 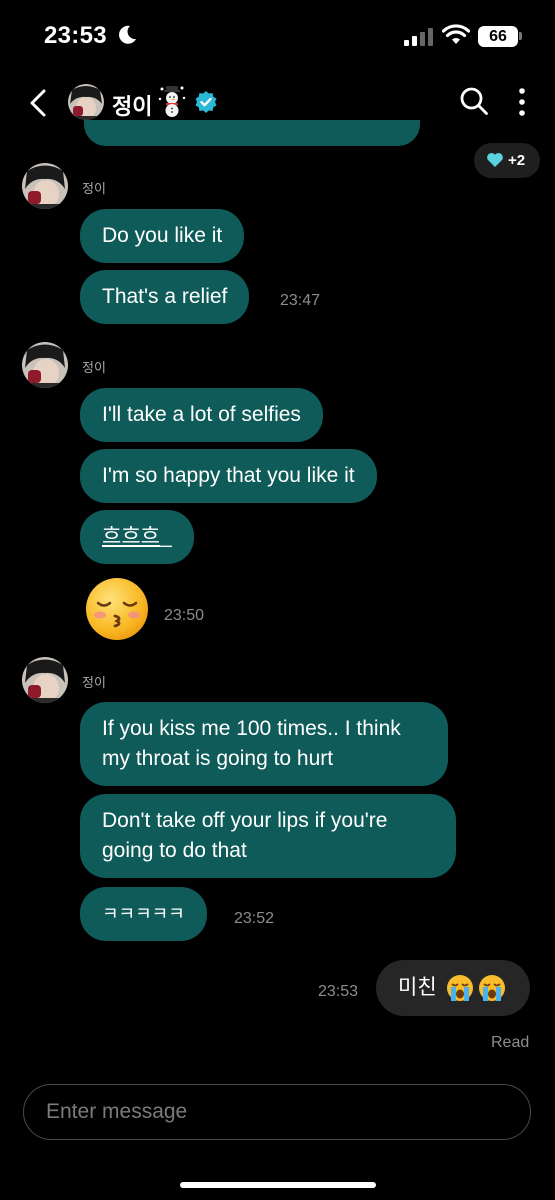 What do you see at coordinates (507, 160) in the screenshot?
I see `reaction-badge: +2` at bounding box center [507, 160].